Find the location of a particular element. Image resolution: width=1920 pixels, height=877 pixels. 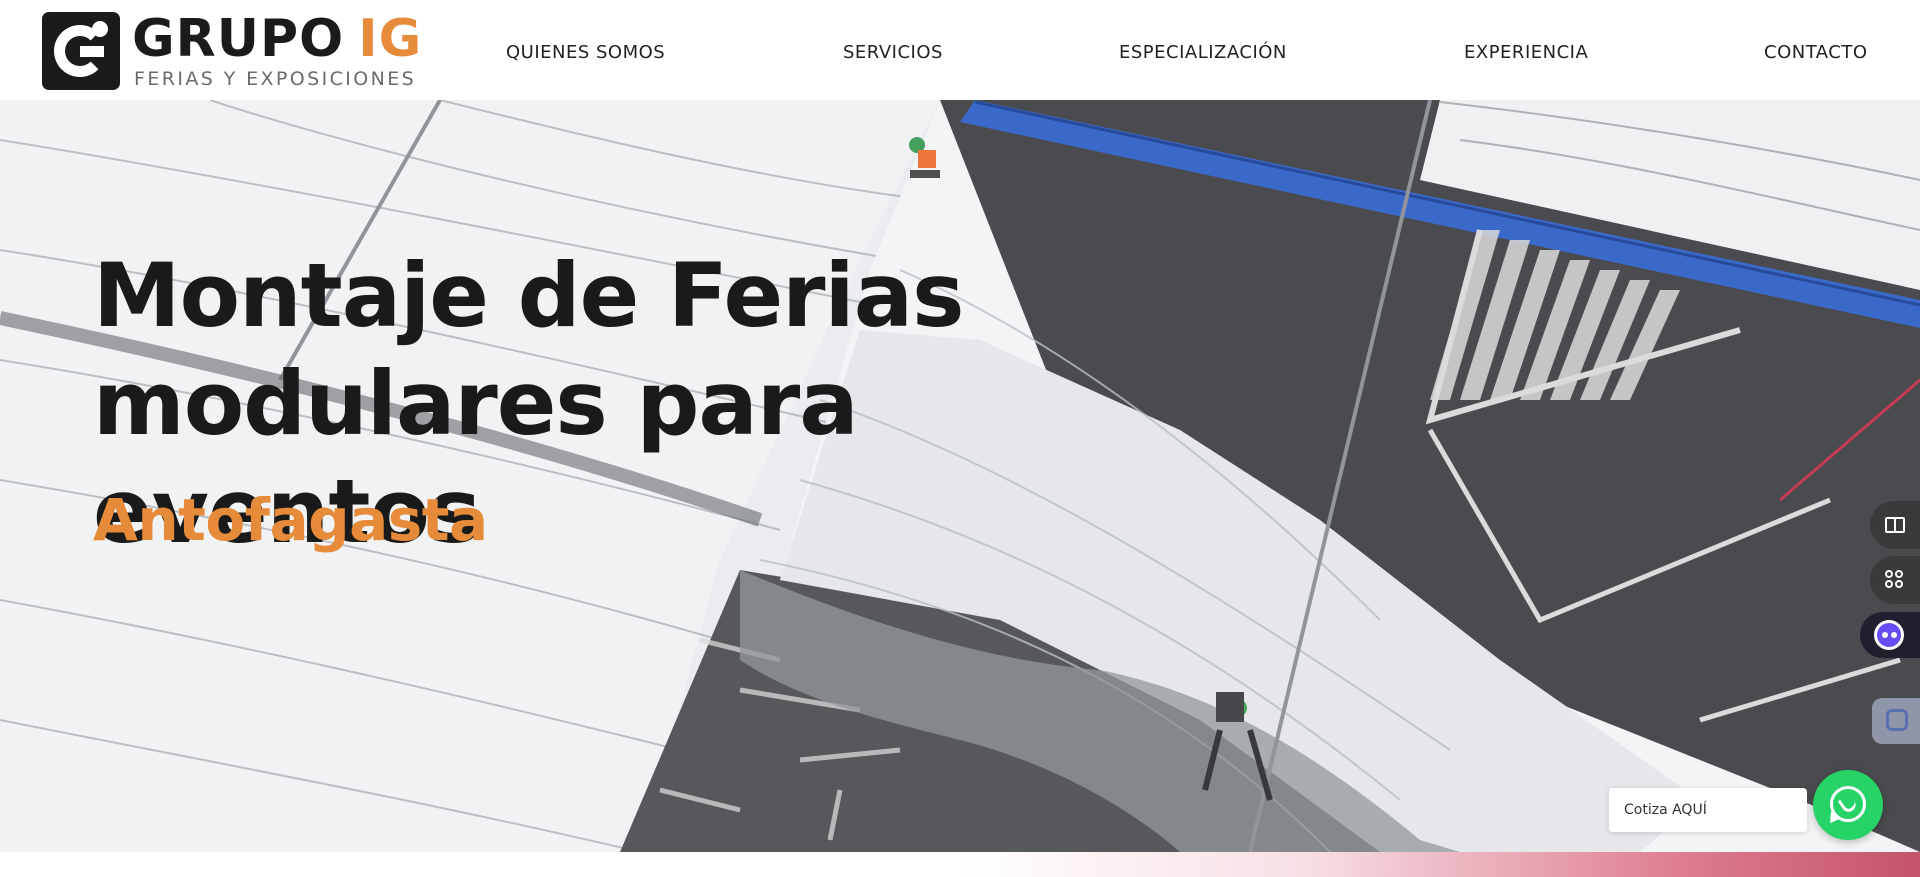

hero-location: Antofagasta is located at coordinates (290, 520).